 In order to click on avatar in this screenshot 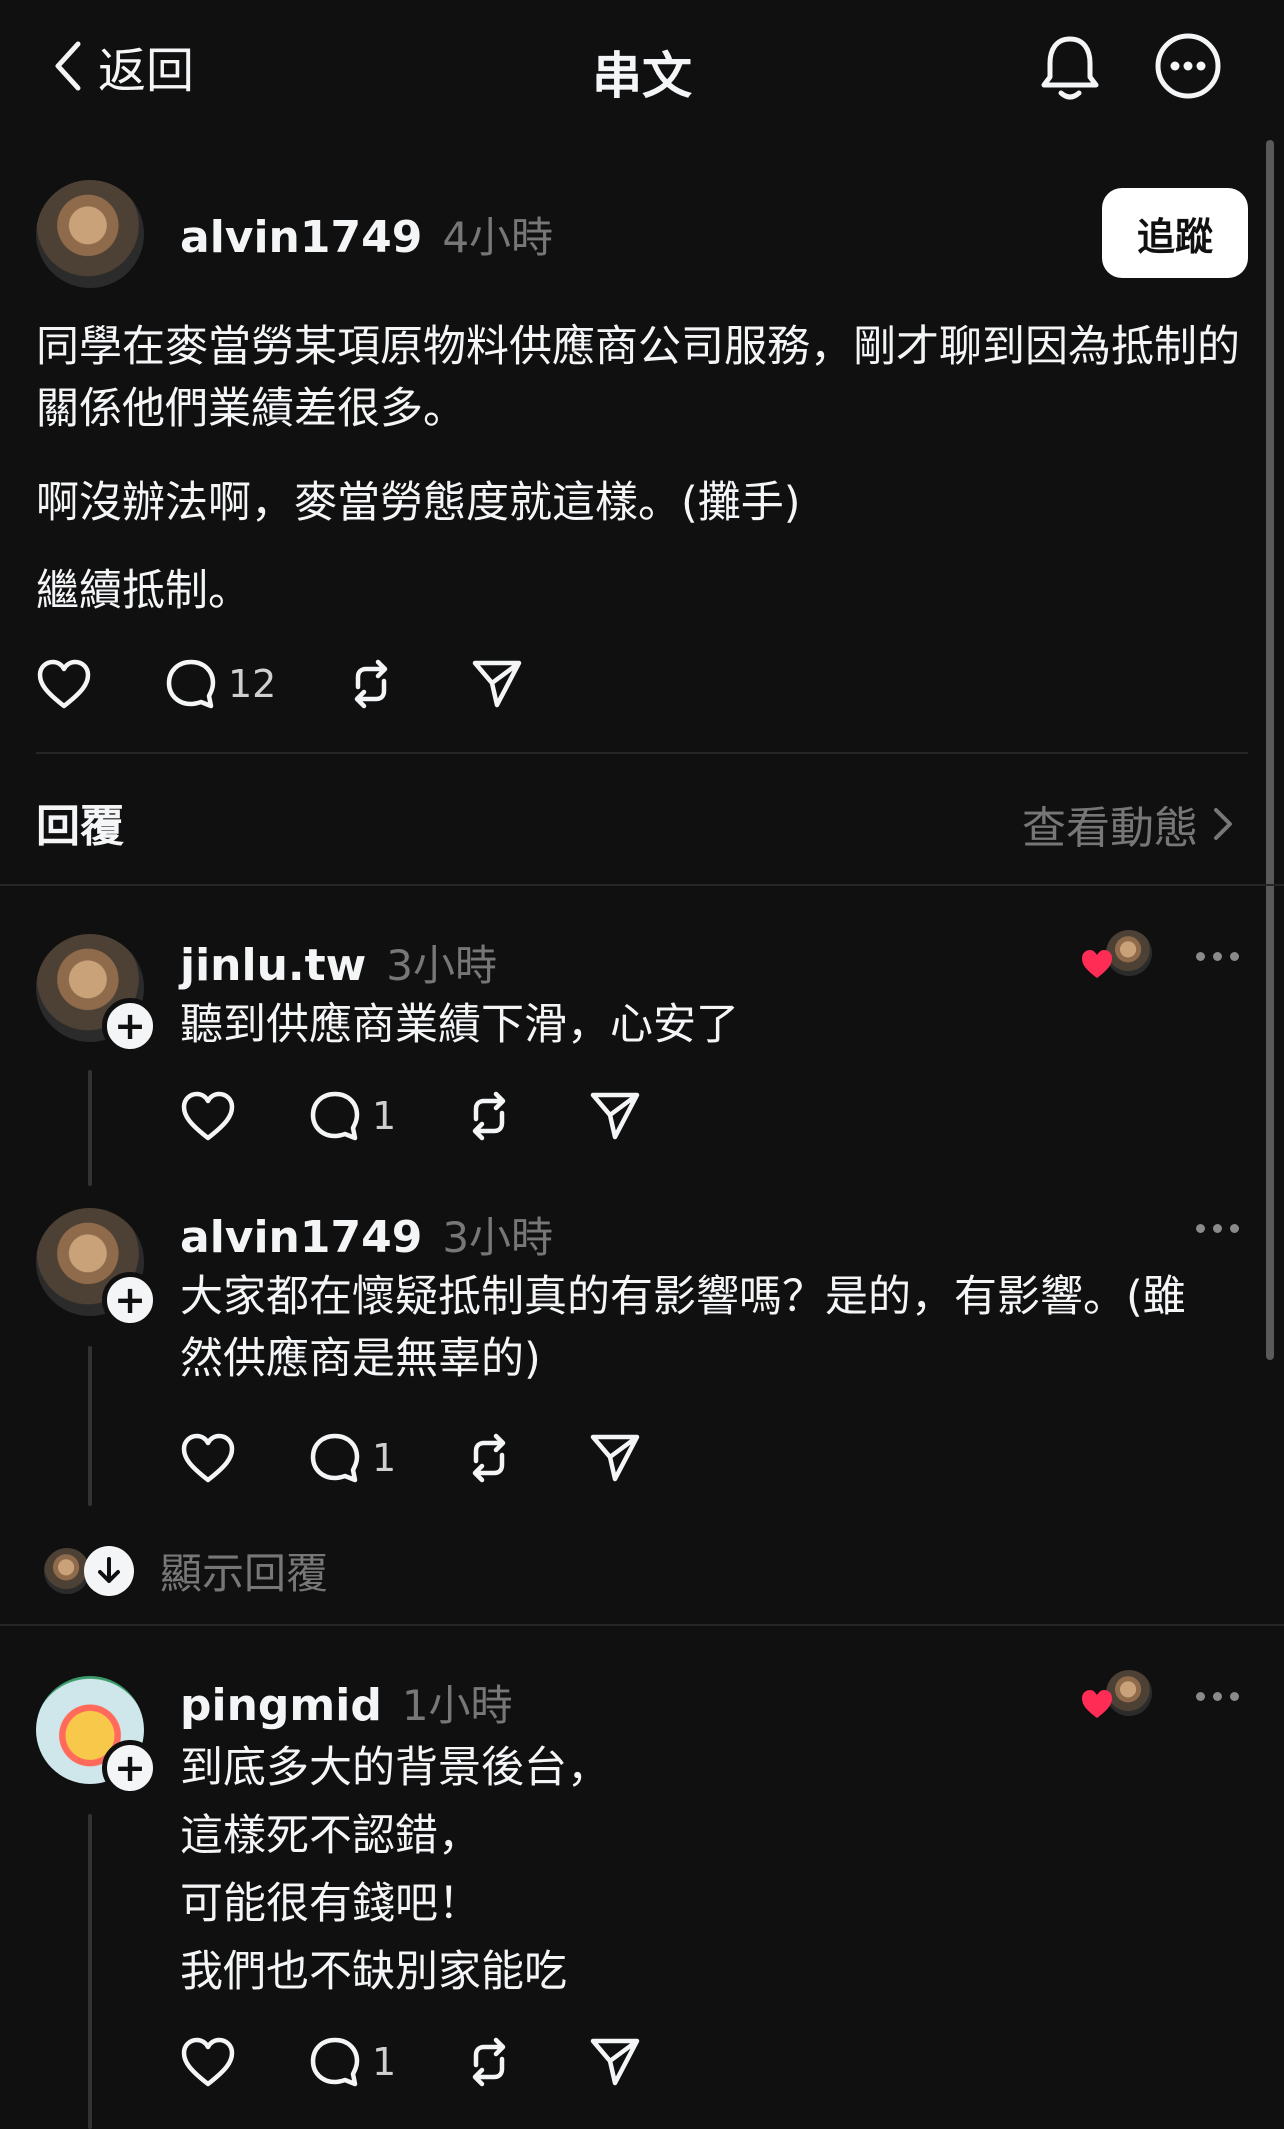, I will do `click(90, 234)`.